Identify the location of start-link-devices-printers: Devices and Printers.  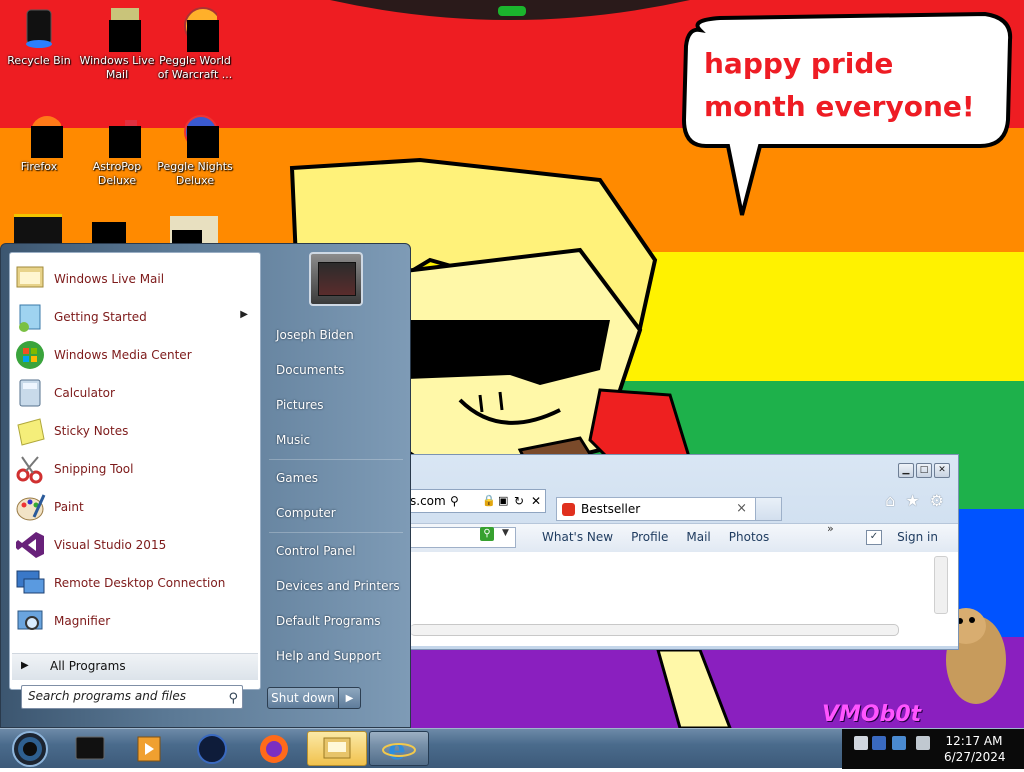
(338, 586).